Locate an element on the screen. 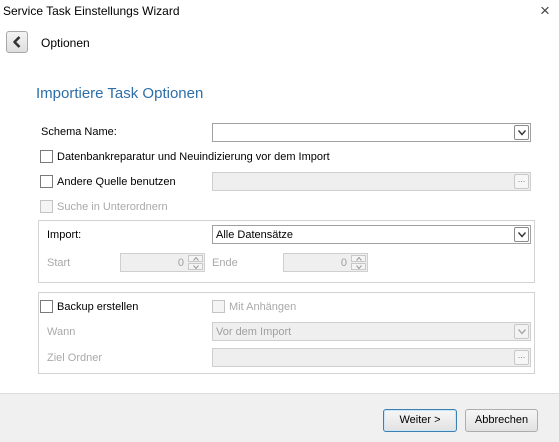 This screenshot has width=559, height=442. schema-name-label: Schema Name: is located at coordinates (79, 132).